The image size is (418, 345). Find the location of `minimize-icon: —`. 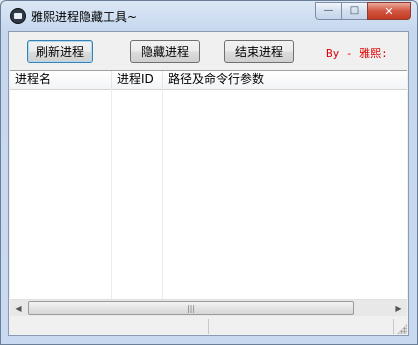

minimize-icon: — is located at coordinates (328, 10).